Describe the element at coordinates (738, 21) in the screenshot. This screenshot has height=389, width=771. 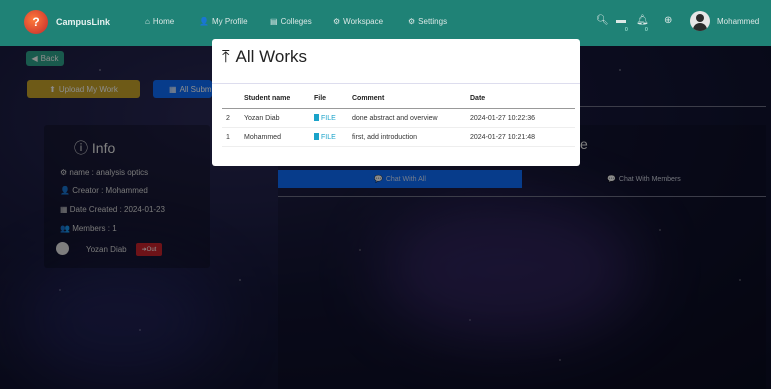
I see `user-name: Mohammed` at that location.